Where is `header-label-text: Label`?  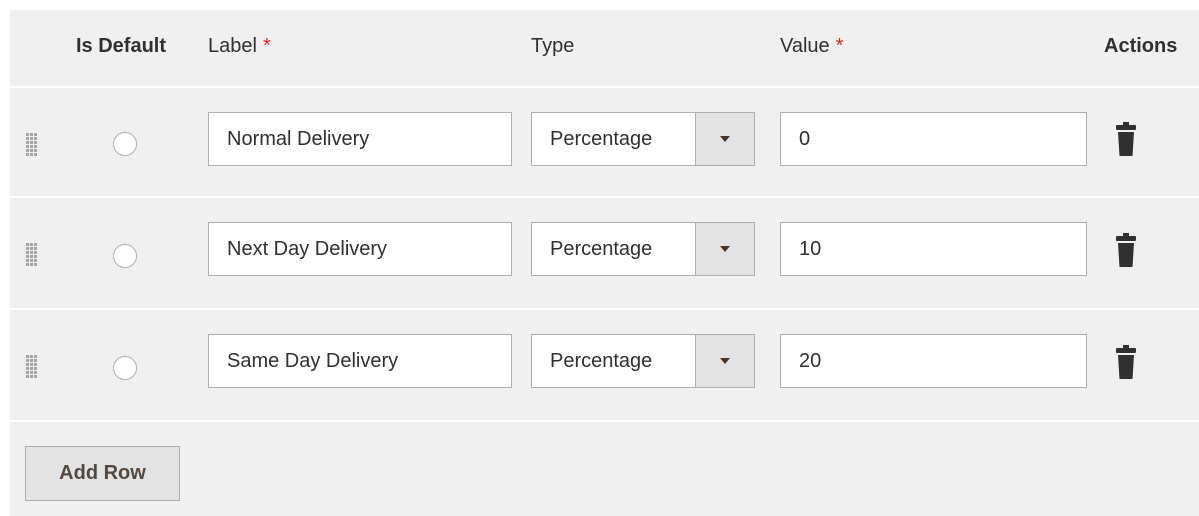 header-label-text: Label is located at coordinates (232, 46).